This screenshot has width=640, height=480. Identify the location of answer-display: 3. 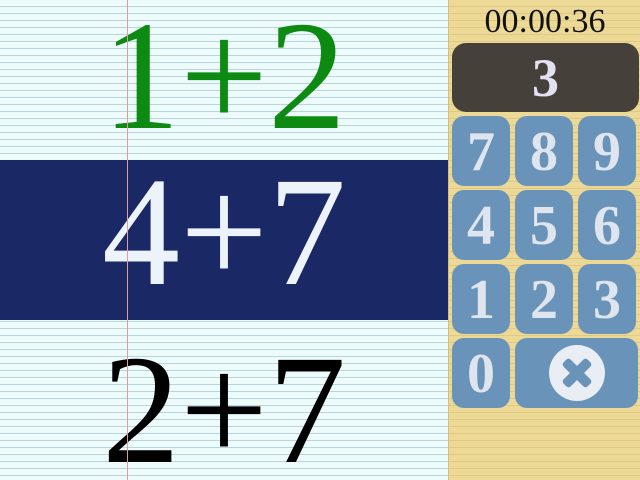
(545, 77).